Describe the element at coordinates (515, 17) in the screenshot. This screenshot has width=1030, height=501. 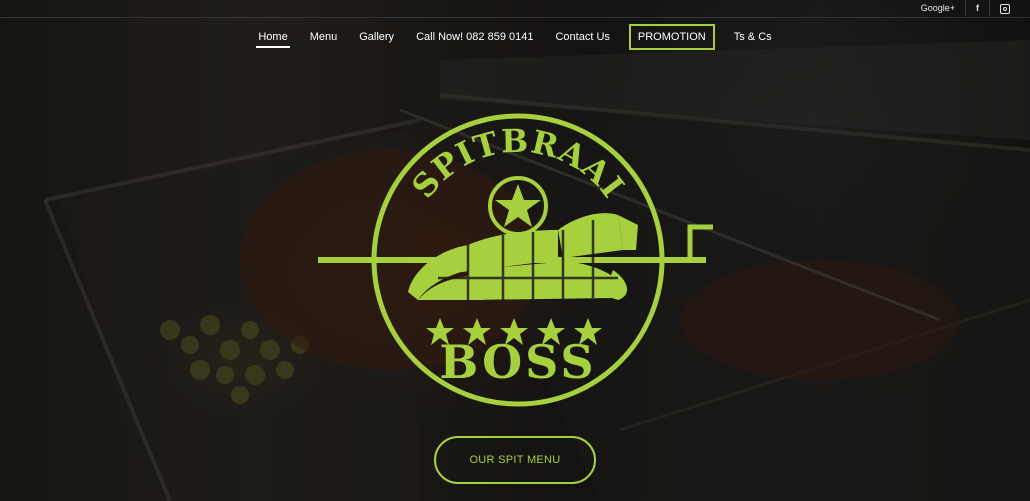
I see `top-divider` at that location.